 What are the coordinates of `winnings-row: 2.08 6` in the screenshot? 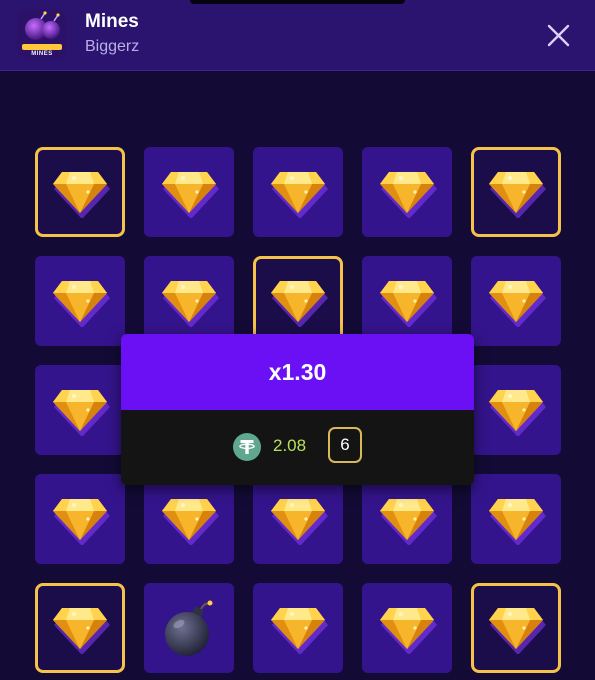 It's located at (297, 447).